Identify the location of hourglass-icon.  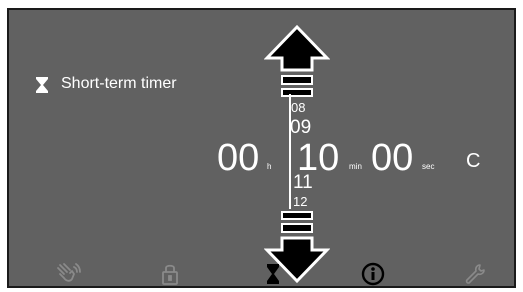
(42, 85).